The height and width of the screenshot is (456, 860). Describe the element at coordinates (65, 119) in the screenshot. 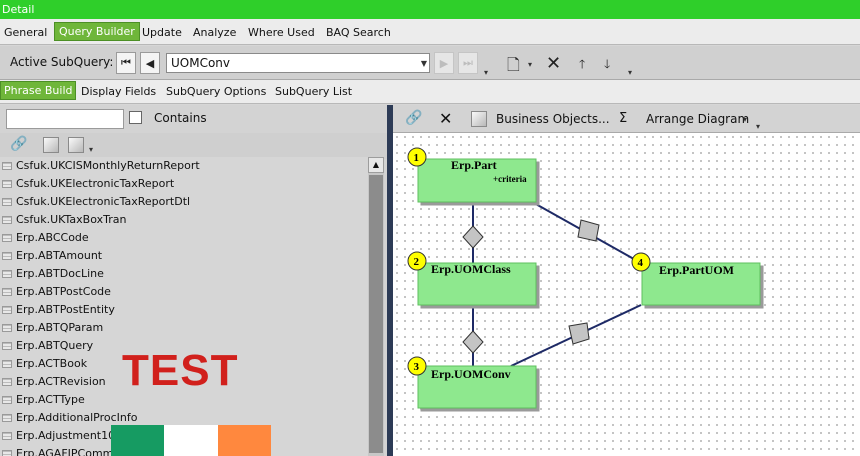

I see `table-search-input` at that location.